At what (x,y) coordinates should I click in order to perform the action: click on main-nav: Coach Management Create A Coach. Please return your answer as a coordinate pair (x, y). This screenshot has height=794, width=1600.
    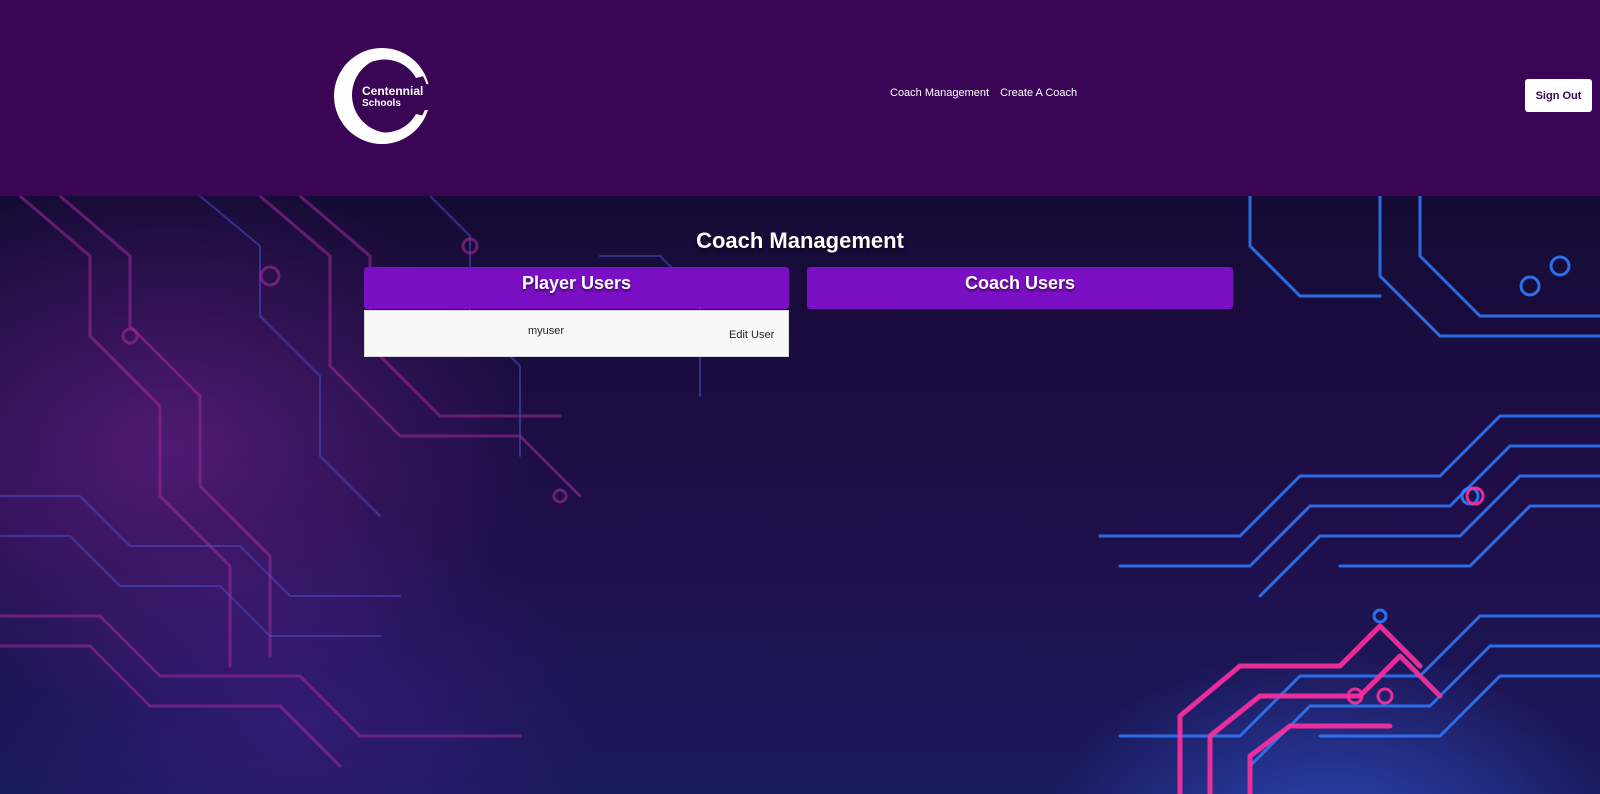
    Looking at the image, I should click on (983, 93).